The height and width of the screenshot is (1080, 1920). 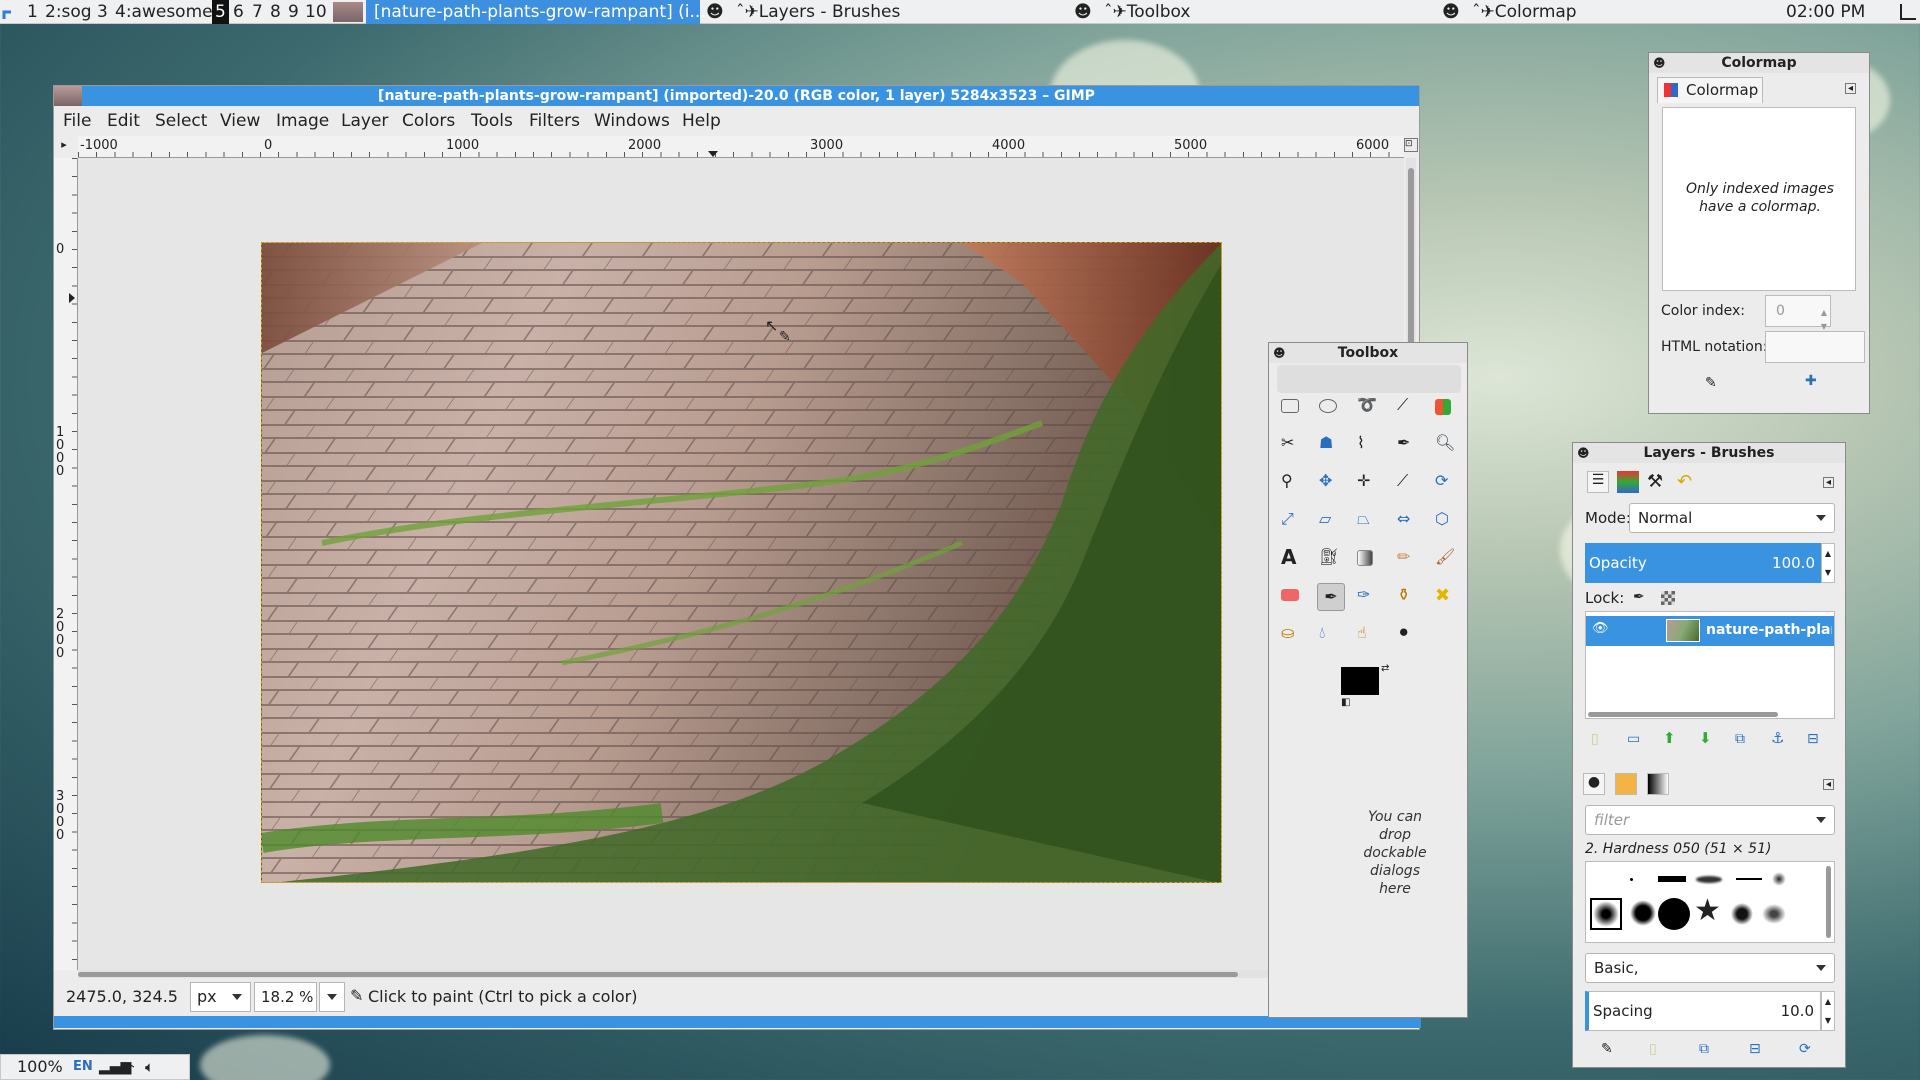 I want to click on volume-icon: 🔈︎, so click(x=149, y=1067).